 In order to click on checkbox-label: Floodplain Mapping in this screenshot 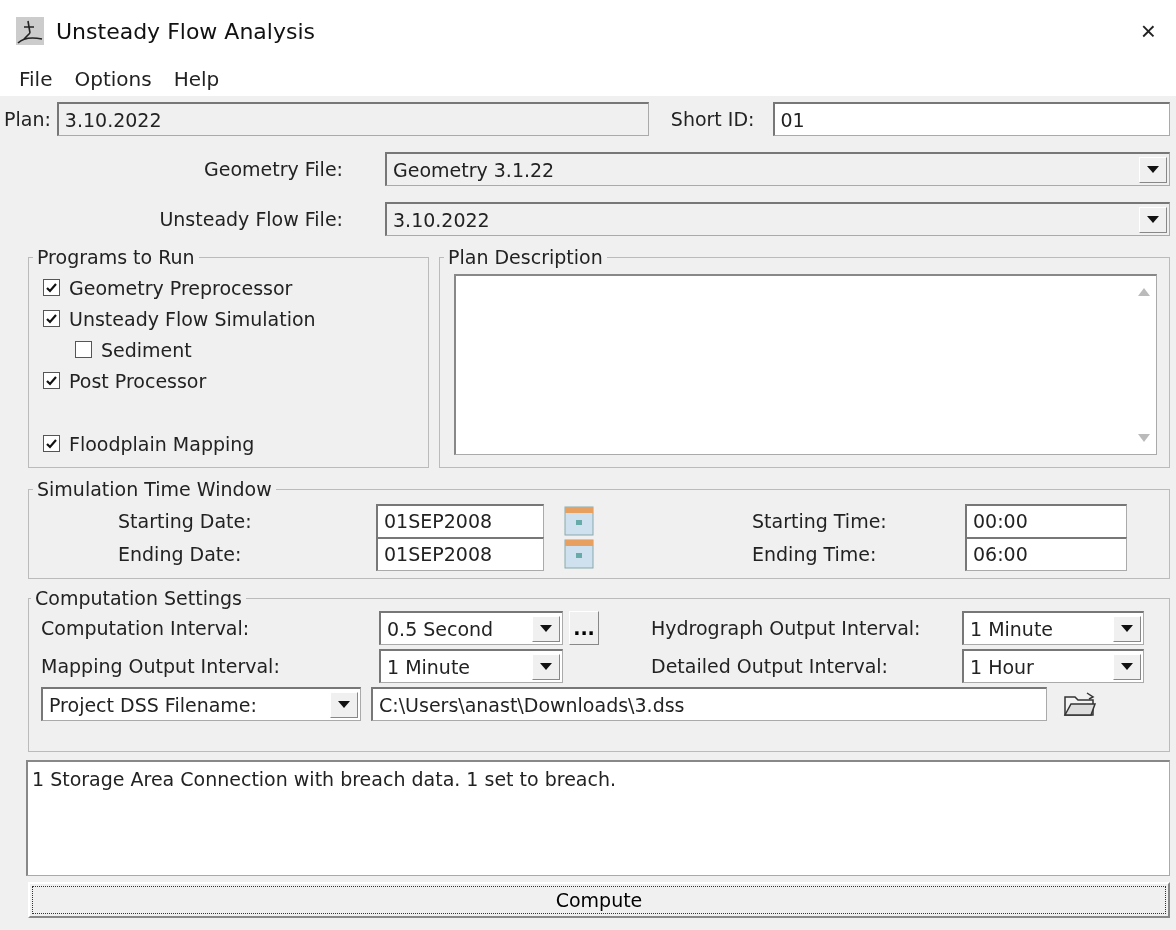, I will do `click(162, 443)`.